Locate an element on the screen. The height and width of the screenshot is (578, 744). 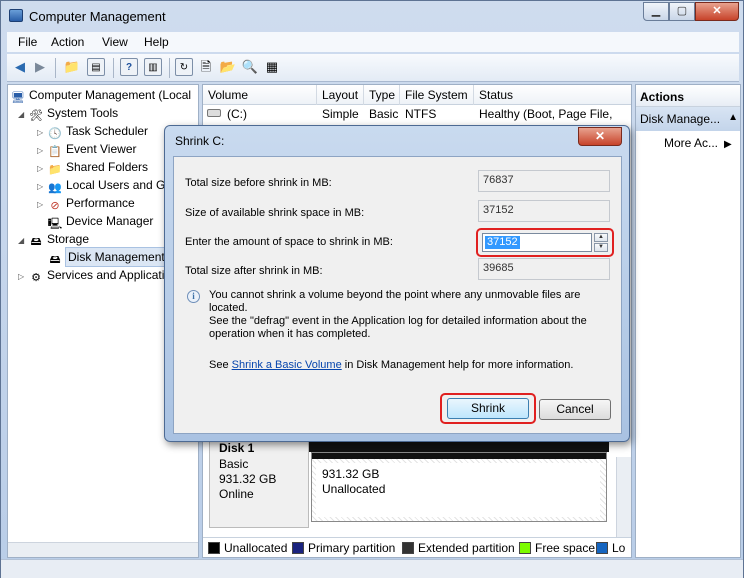
legend-primary: Primary partition is located at coordinates (343, 548).